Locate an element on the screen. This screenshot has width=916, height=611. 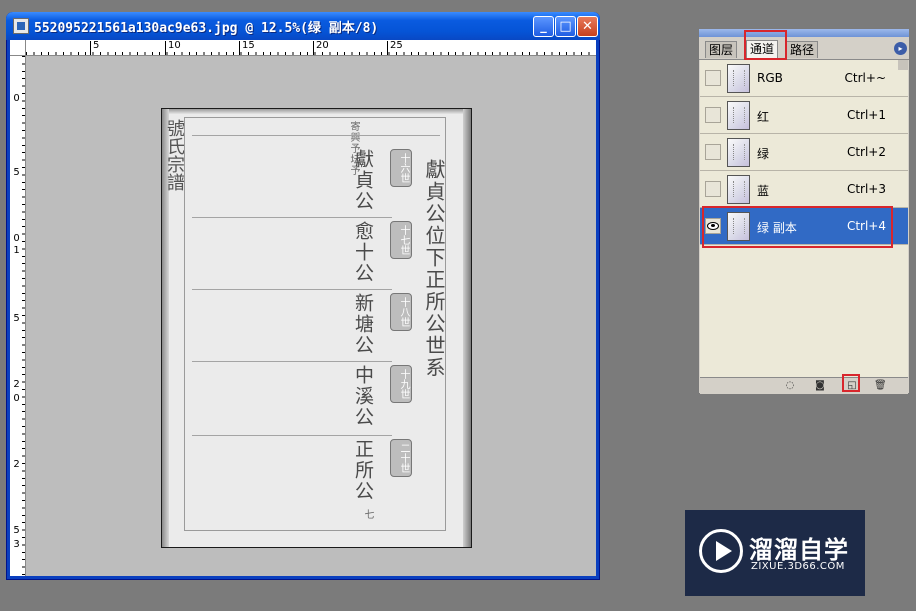
channel-row-blue: 蓝 Ctrl+3 is located at coordinates (804, 189).